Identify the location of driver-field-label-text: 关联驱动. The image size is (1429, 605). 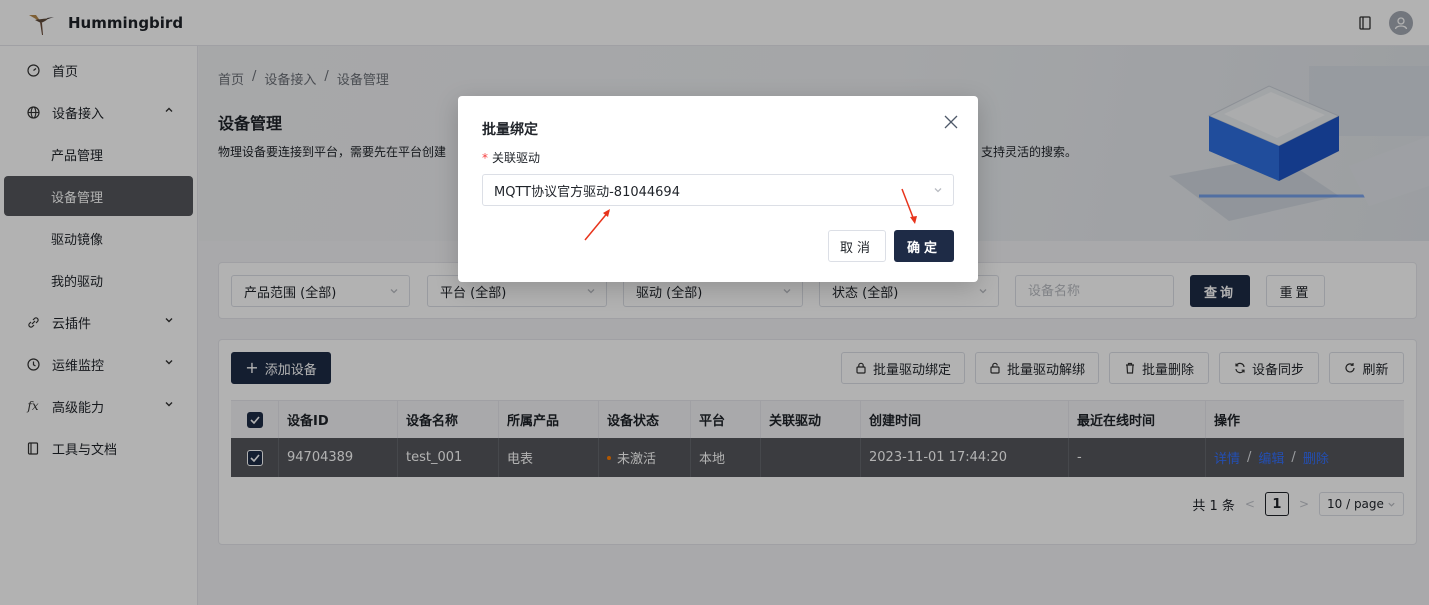
(516, 158).